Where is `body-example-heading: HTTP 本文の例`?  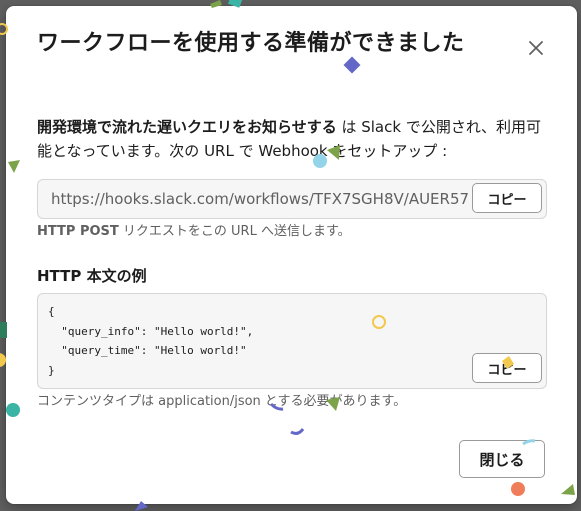 body-example-heading: HTTP 本文の例 is located at coordinates (92, 276).